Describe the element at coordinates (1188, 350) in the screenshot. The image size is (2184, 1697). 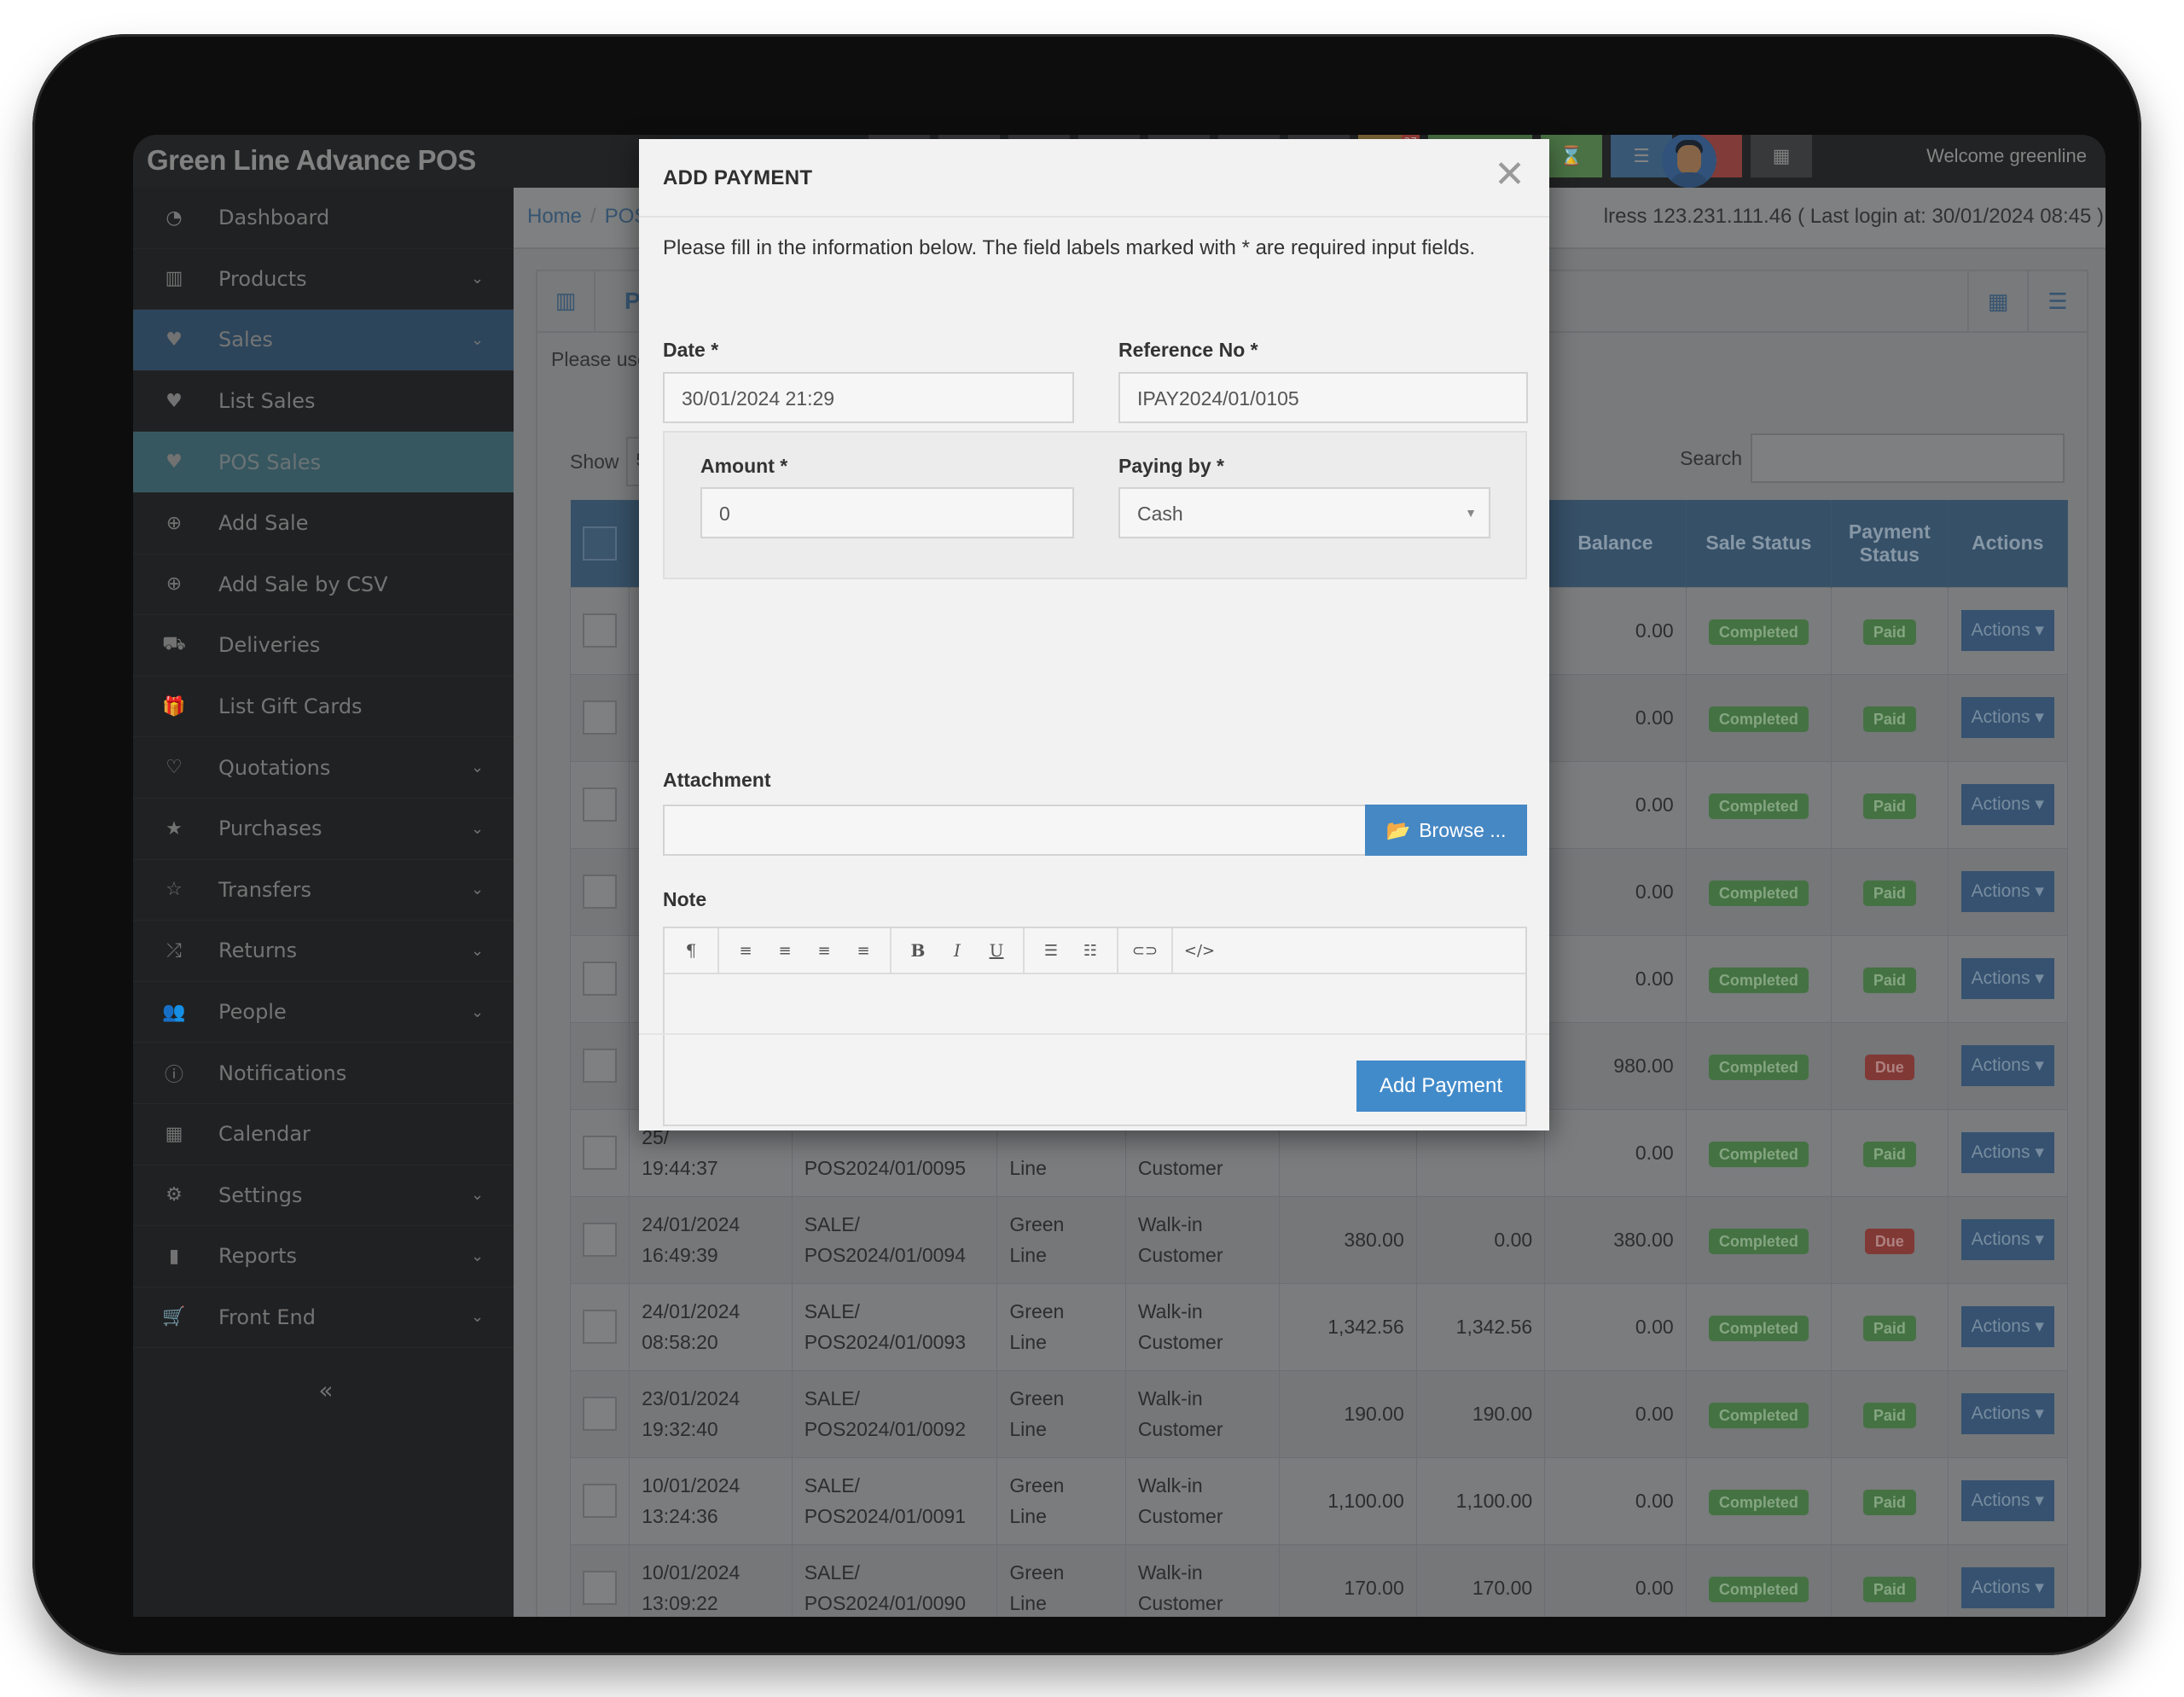
I see `reference-label: Reference No *` at that location.